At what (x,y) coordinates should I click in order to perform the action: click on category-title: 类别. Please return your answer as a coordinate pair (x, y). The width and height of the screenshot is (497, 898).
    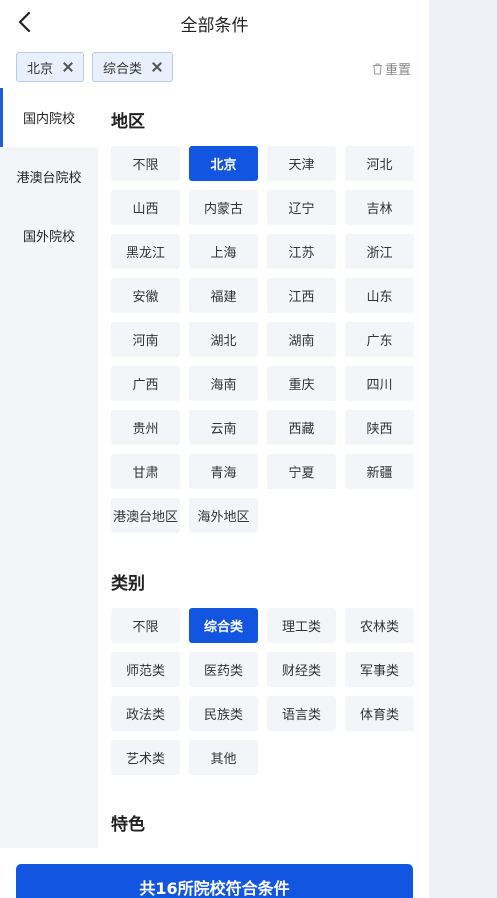
    Looking at the image, I should click on (128, 584).